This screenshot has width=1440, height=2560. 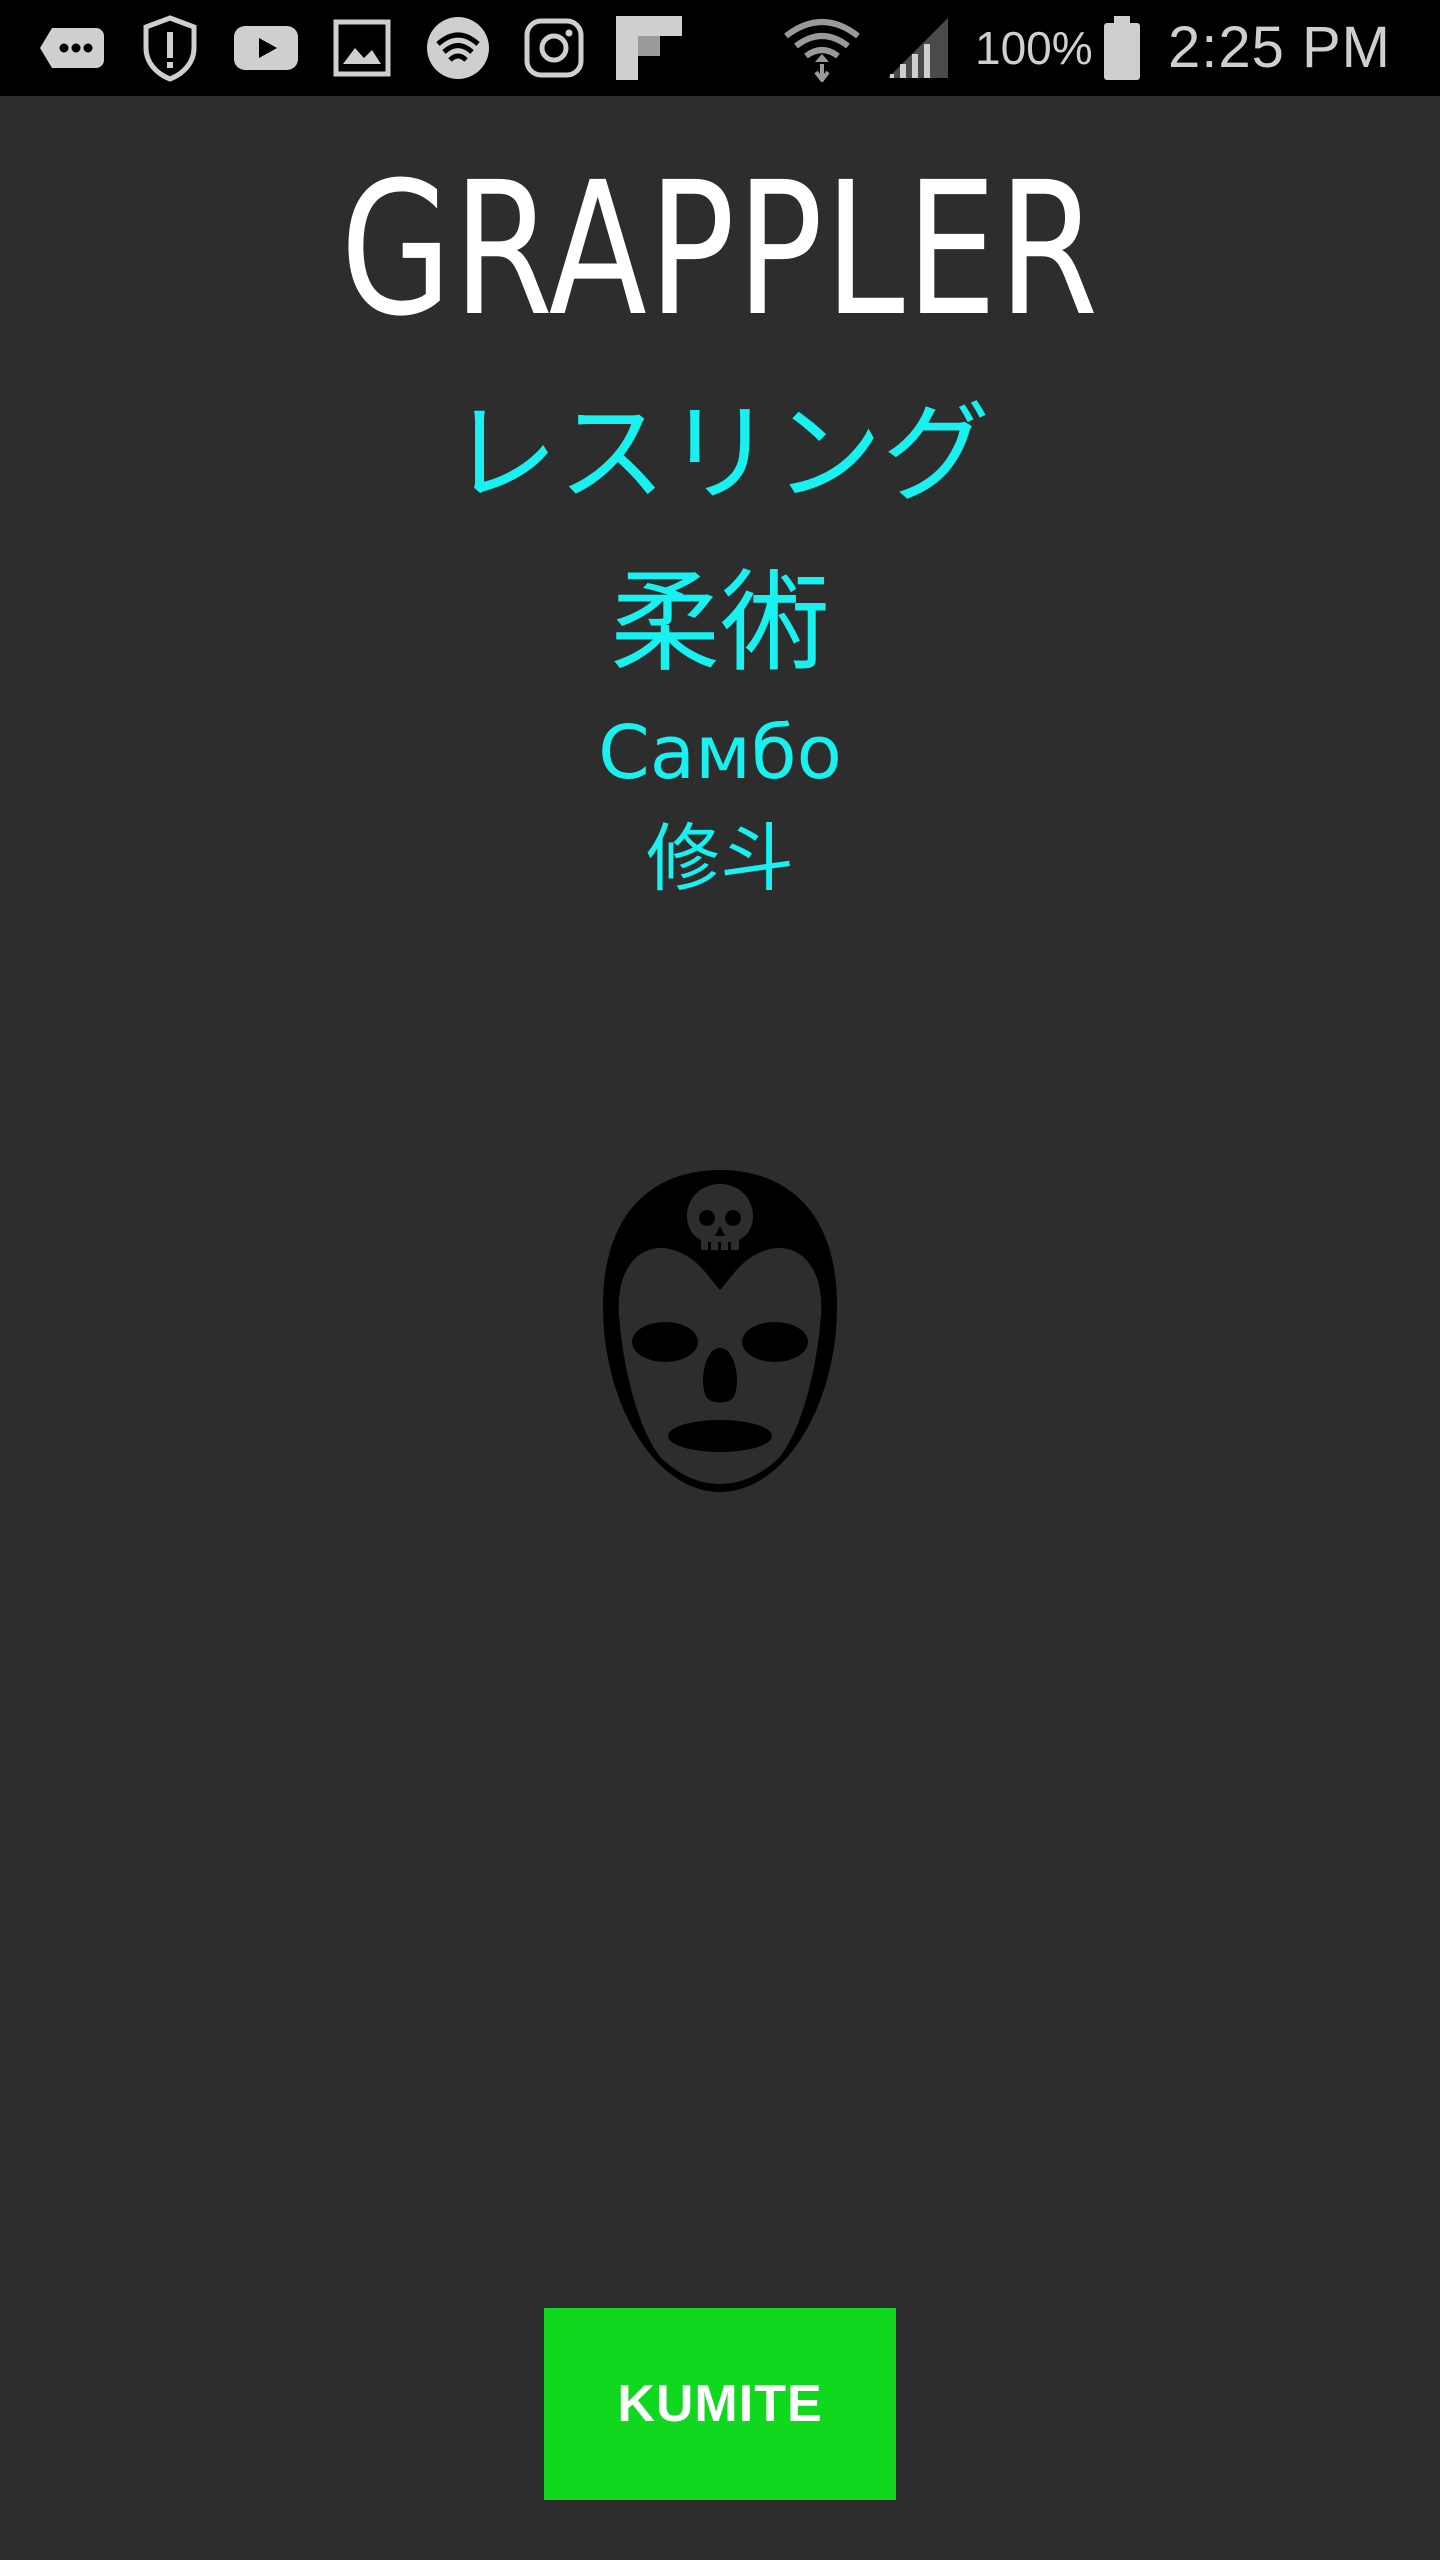 What do you see at coordinates (720, 1331) in the screenshot?
I see `luchador-mask-icon` at bounding box center [720, 1331].